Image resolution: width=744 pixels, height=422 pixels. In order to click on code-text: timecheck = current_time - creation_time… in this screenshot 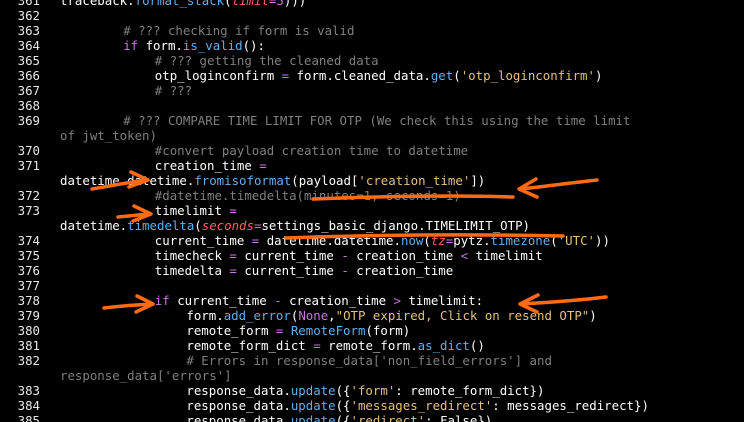, I will do `click(349, 255)`.